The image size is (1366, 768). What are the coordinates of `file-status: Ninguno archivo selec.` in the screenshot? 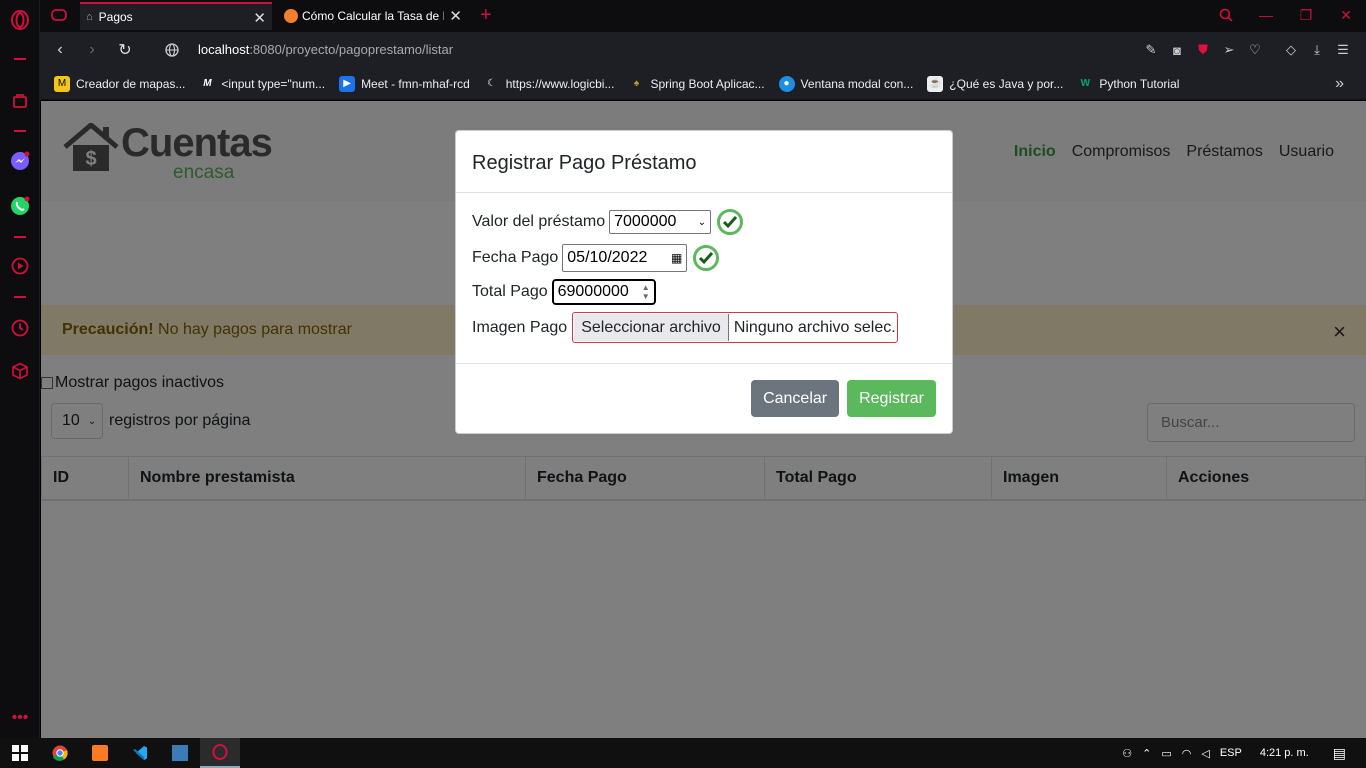 It's located at (814, 327).